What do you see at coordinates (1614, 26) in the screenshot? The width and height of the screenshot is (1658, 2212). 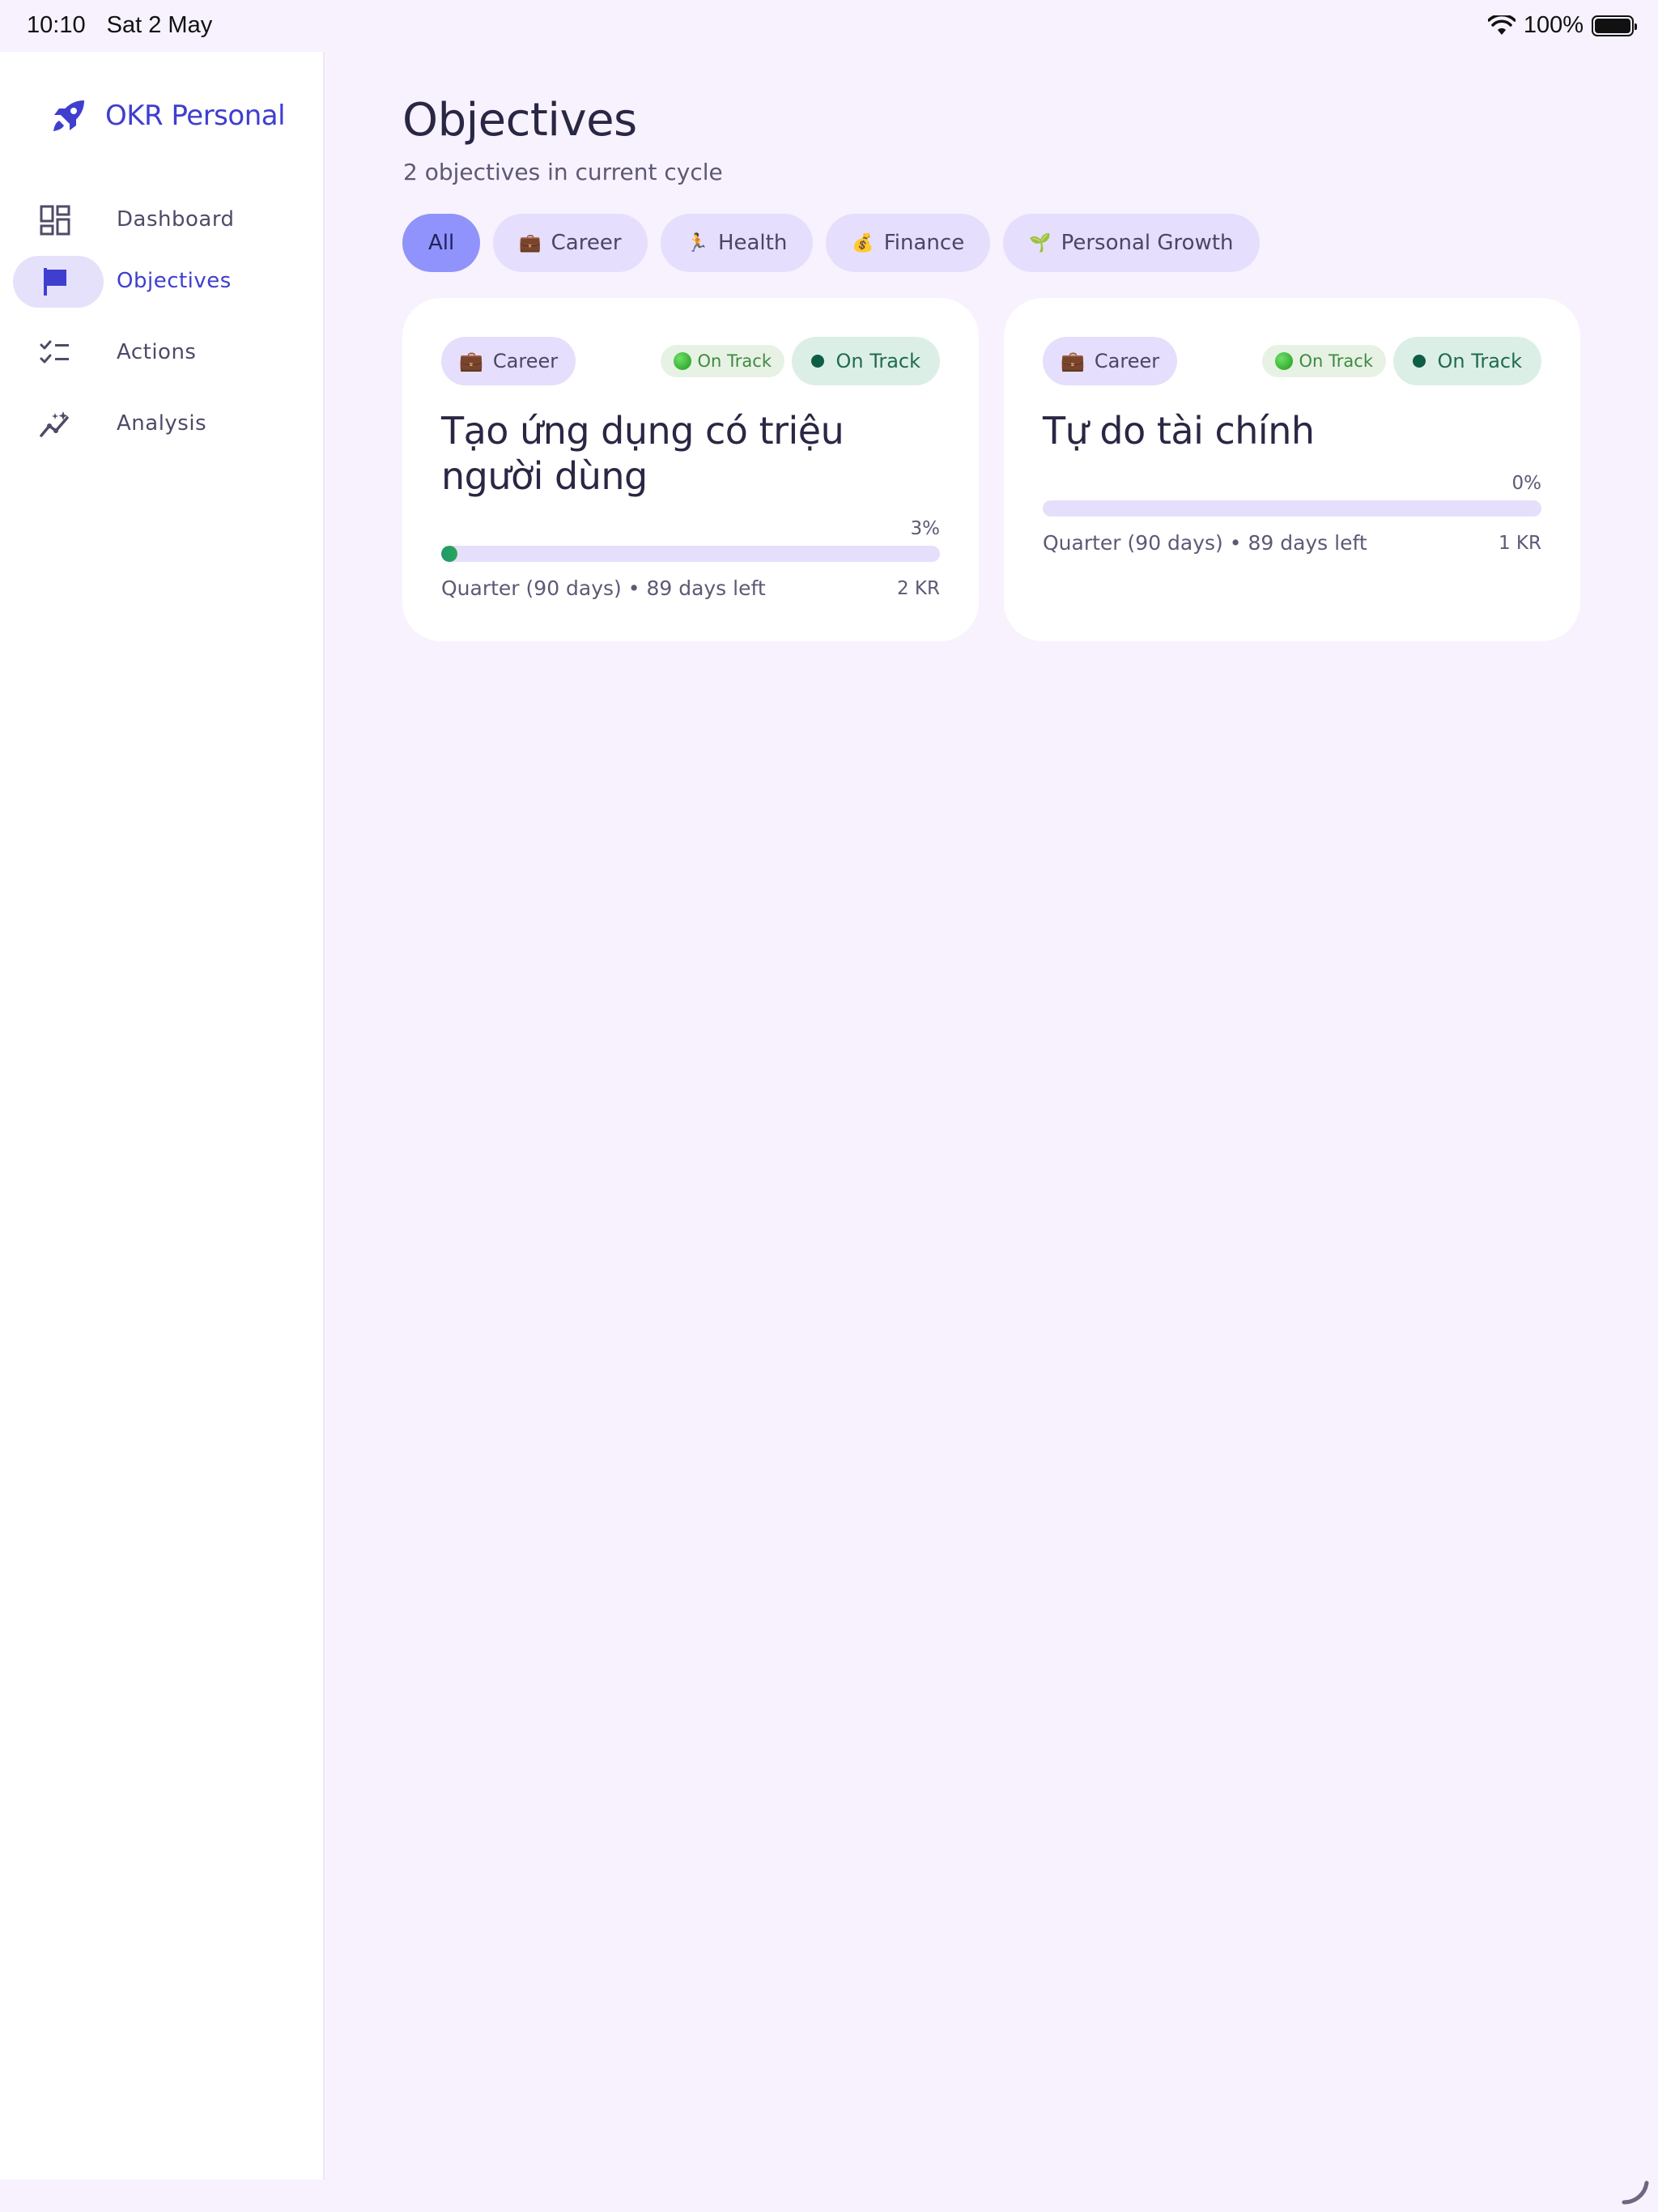 I see `battery-icon` at bounding box center [1614, 26].